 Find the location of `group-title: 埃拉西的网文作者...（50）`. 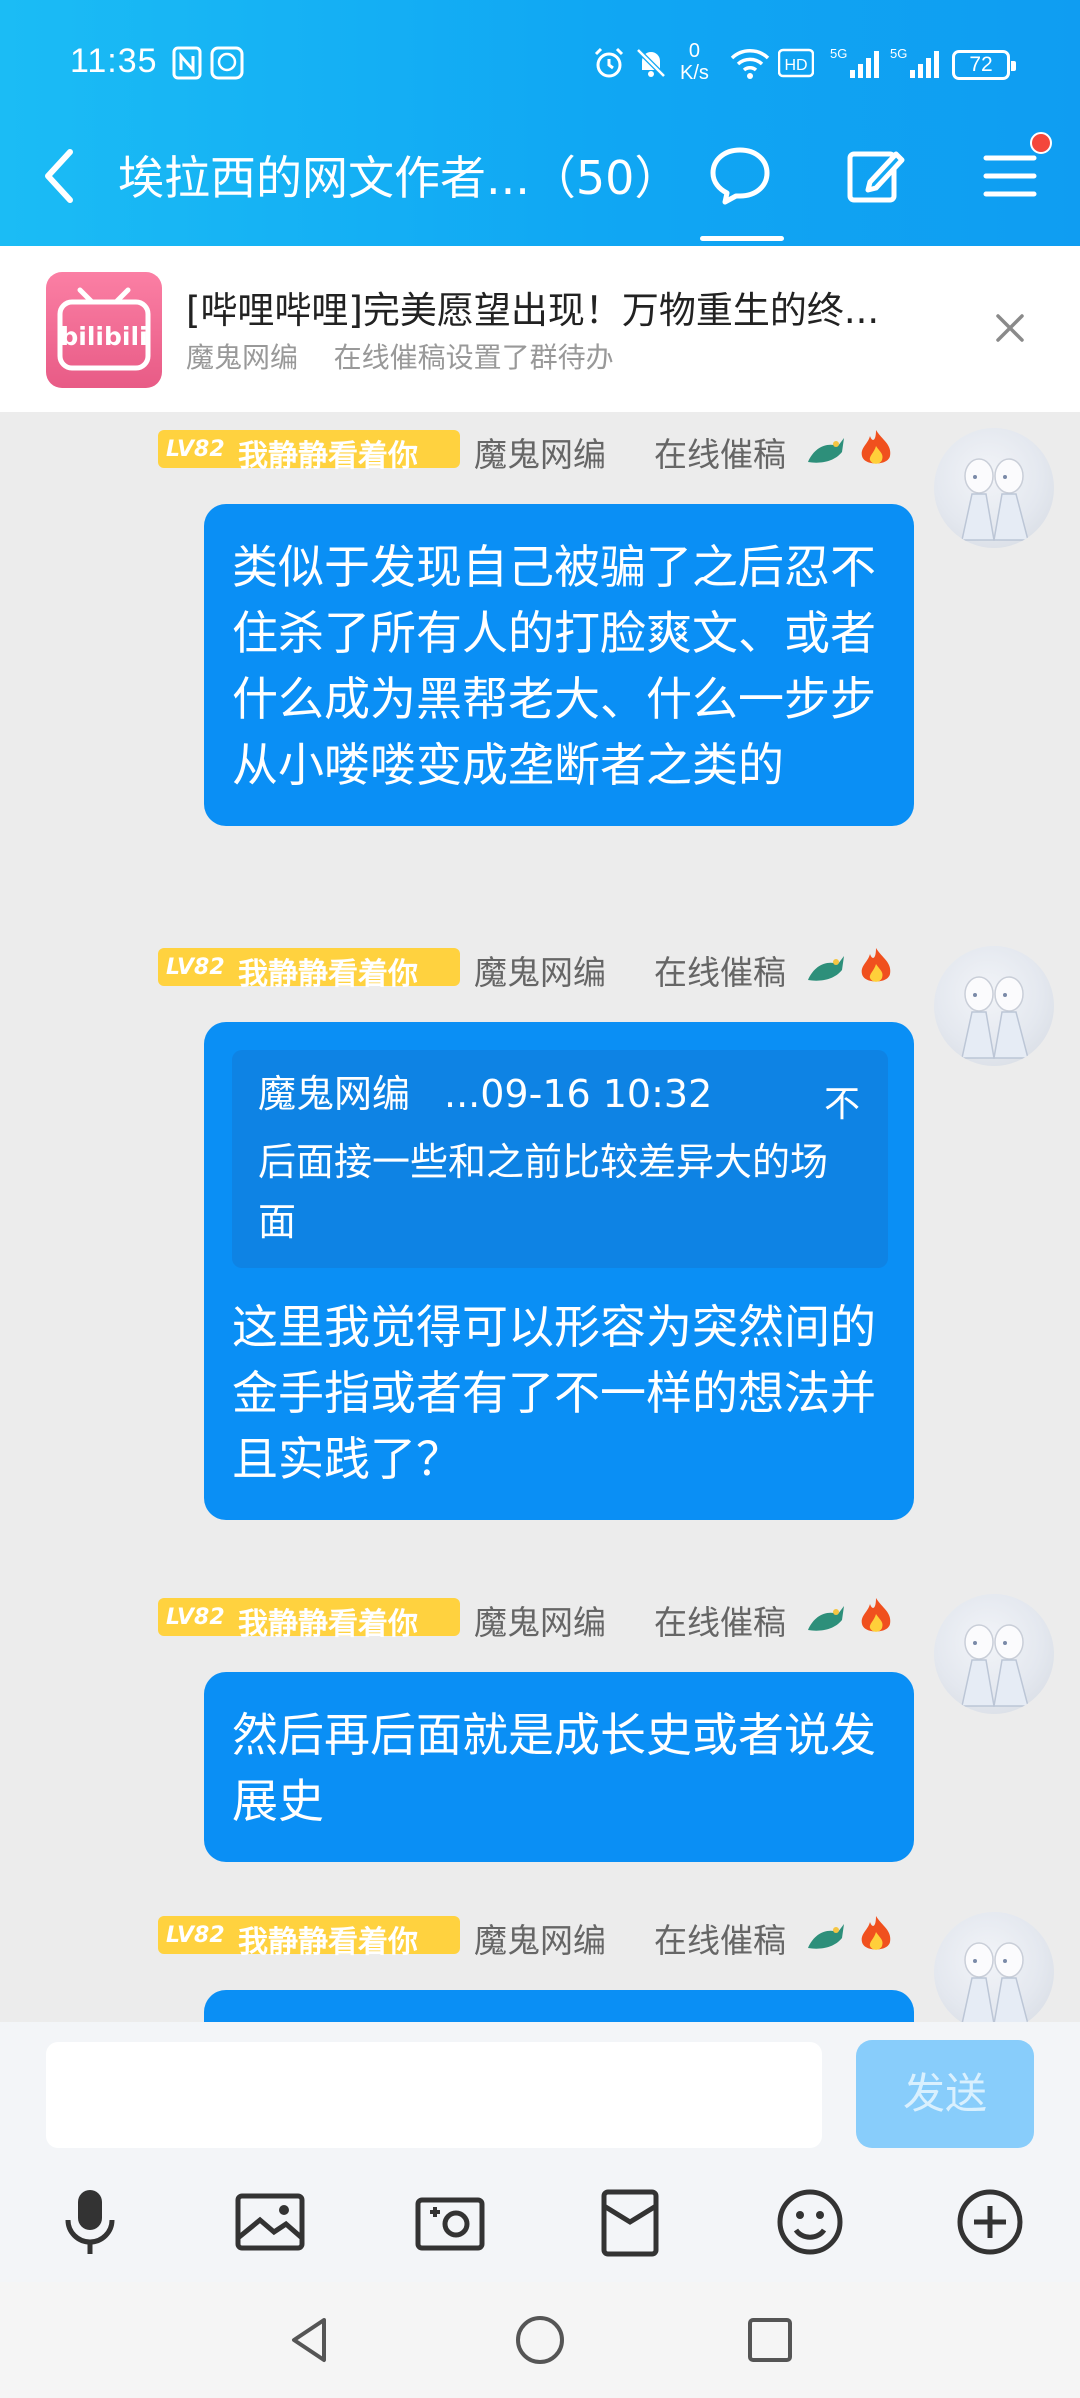

group-title: 埃拉西的网文作者...（50） is located at coordinates (399, 175).